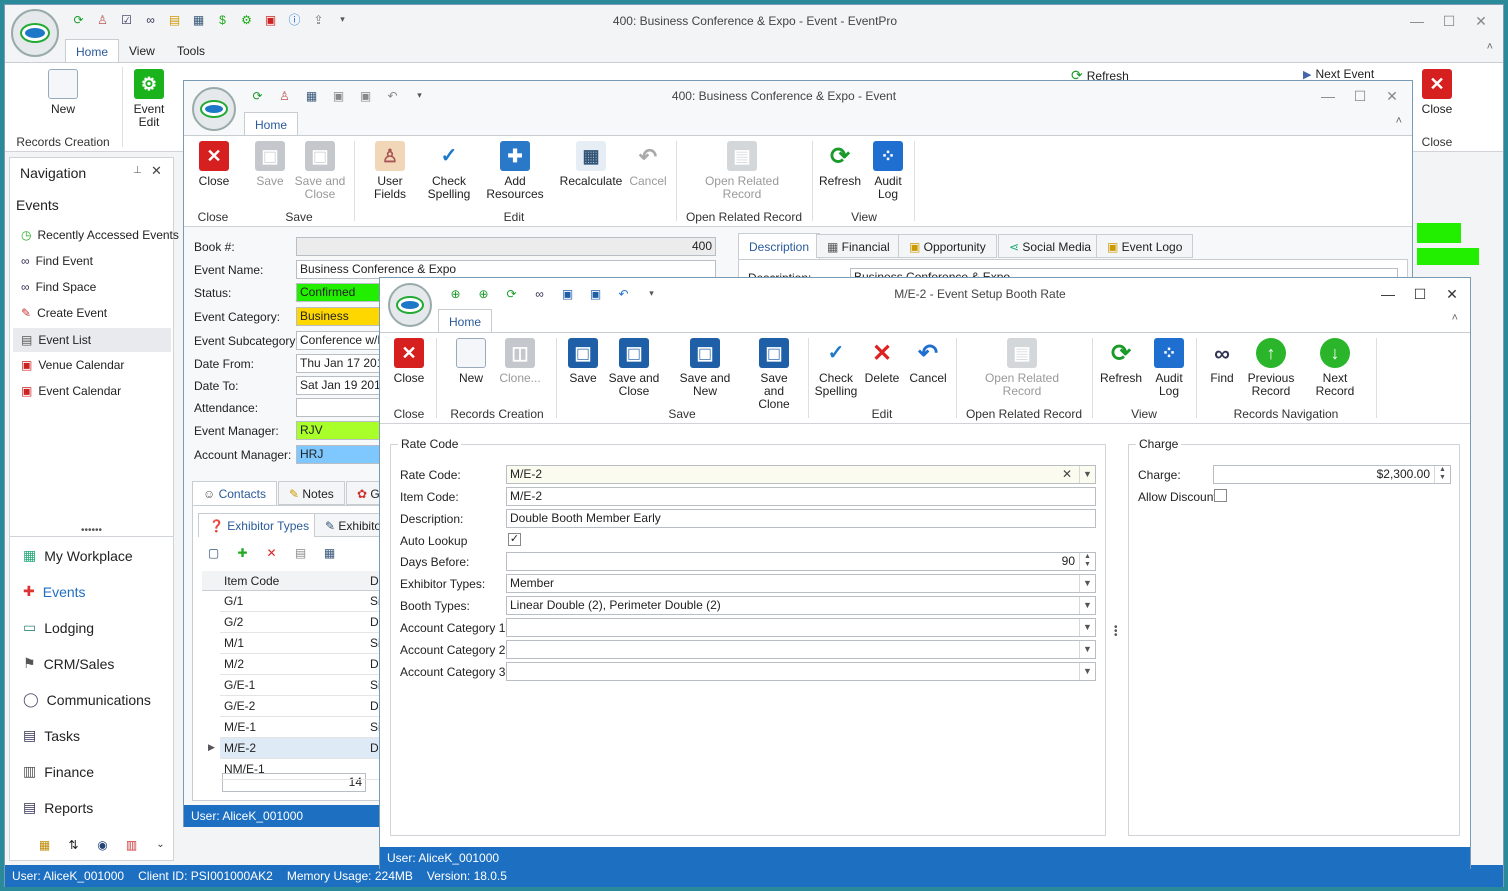  What do you see at coordinates (583, 361) in the screenshot?
I see `rate-save-button: ▣ Save` at bounding box center [583, 361].